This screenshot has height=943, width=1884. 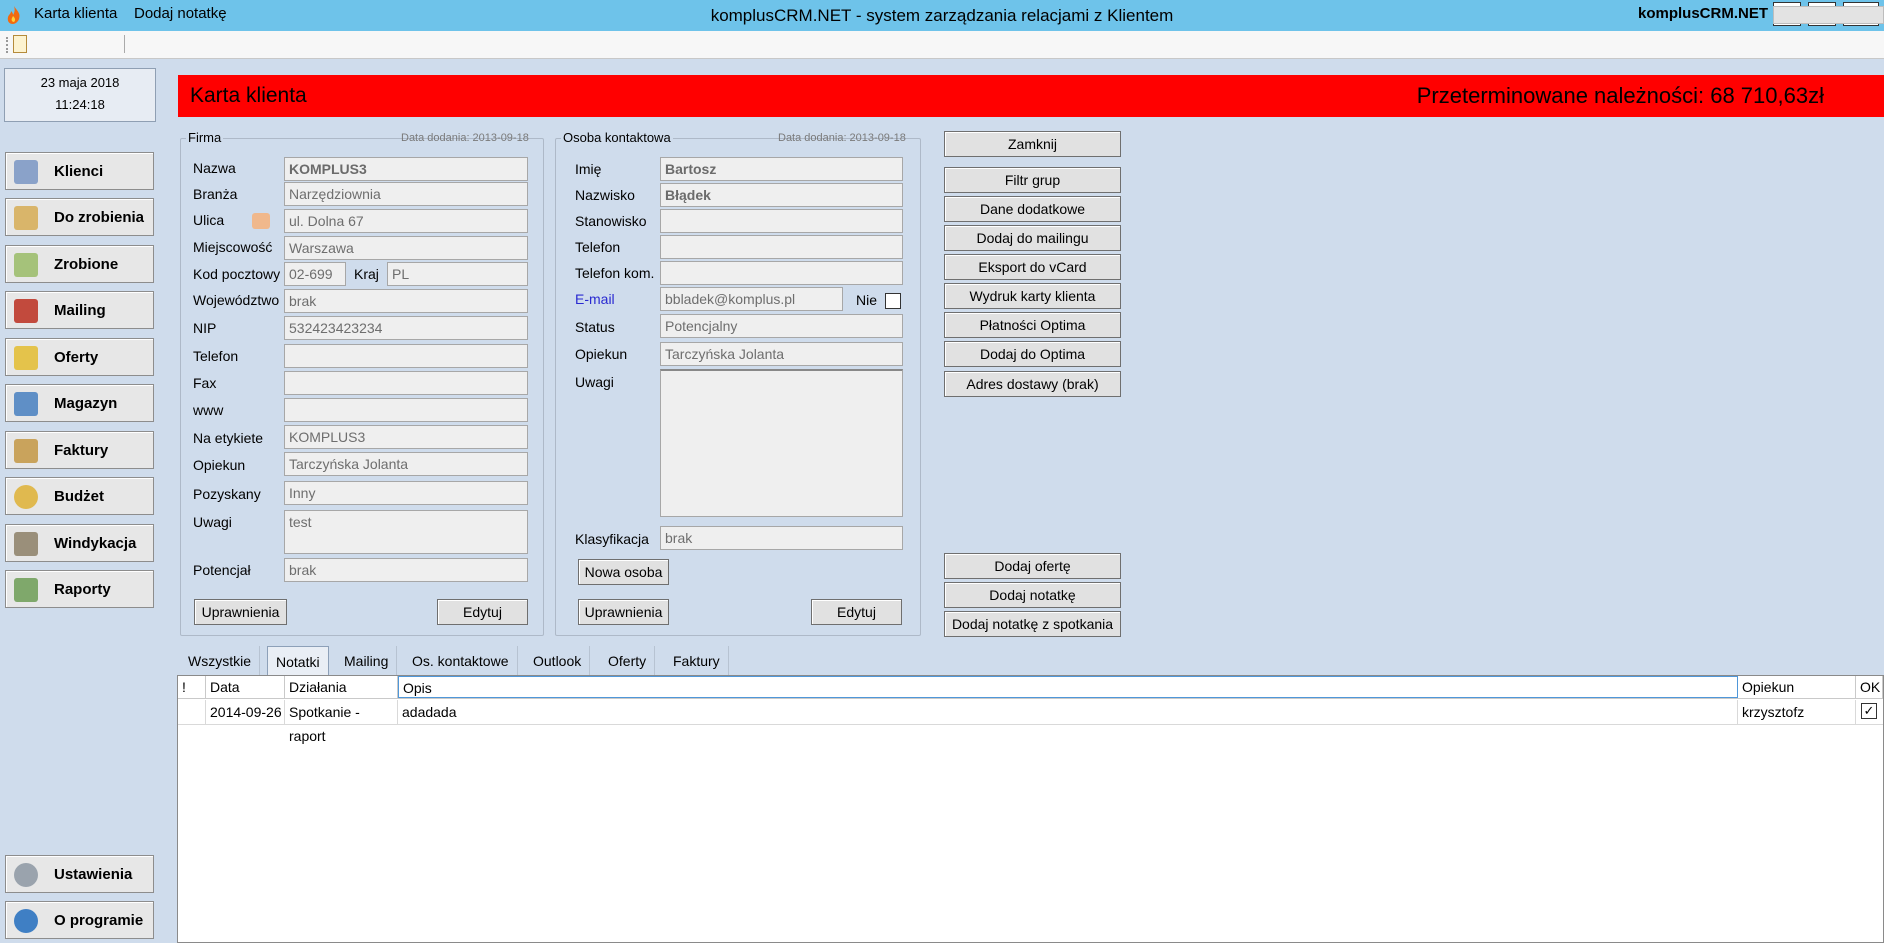 I want to click on nav-oferty: Oferty, so click(x=79, y=357).